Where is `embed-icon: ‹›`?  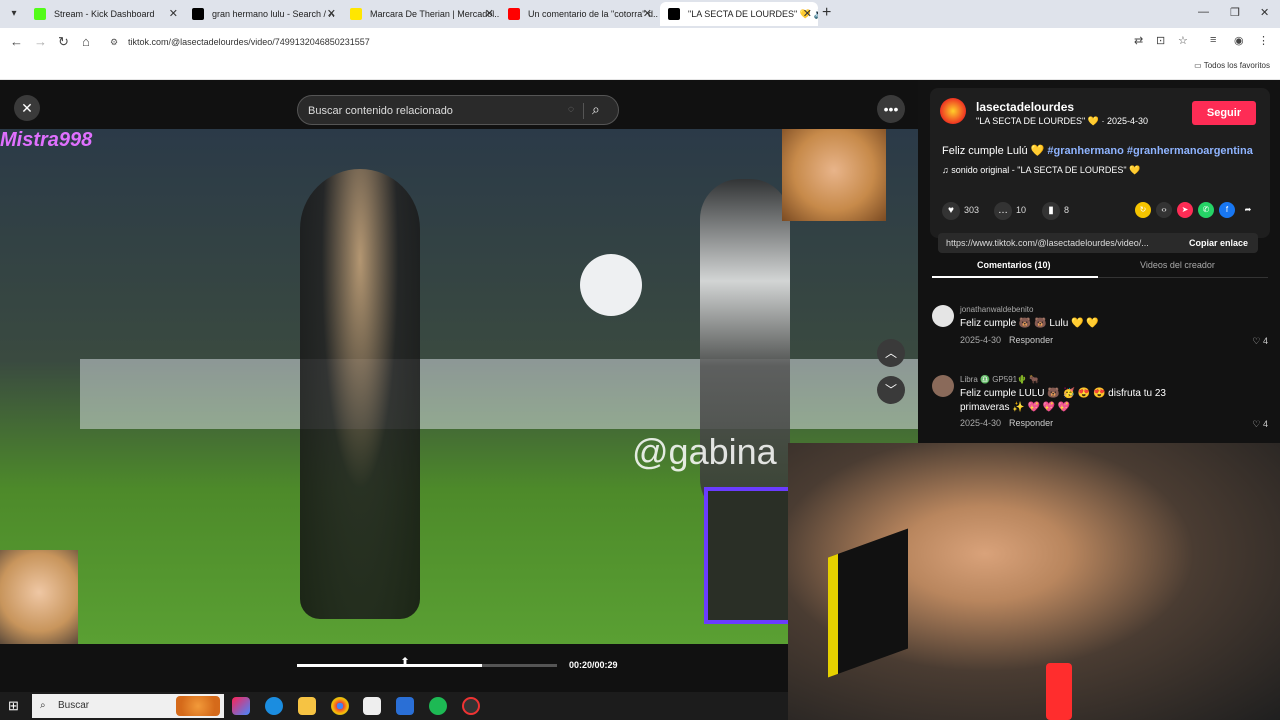 embed-icon: ‹› is located at coordinates (1164, 210).